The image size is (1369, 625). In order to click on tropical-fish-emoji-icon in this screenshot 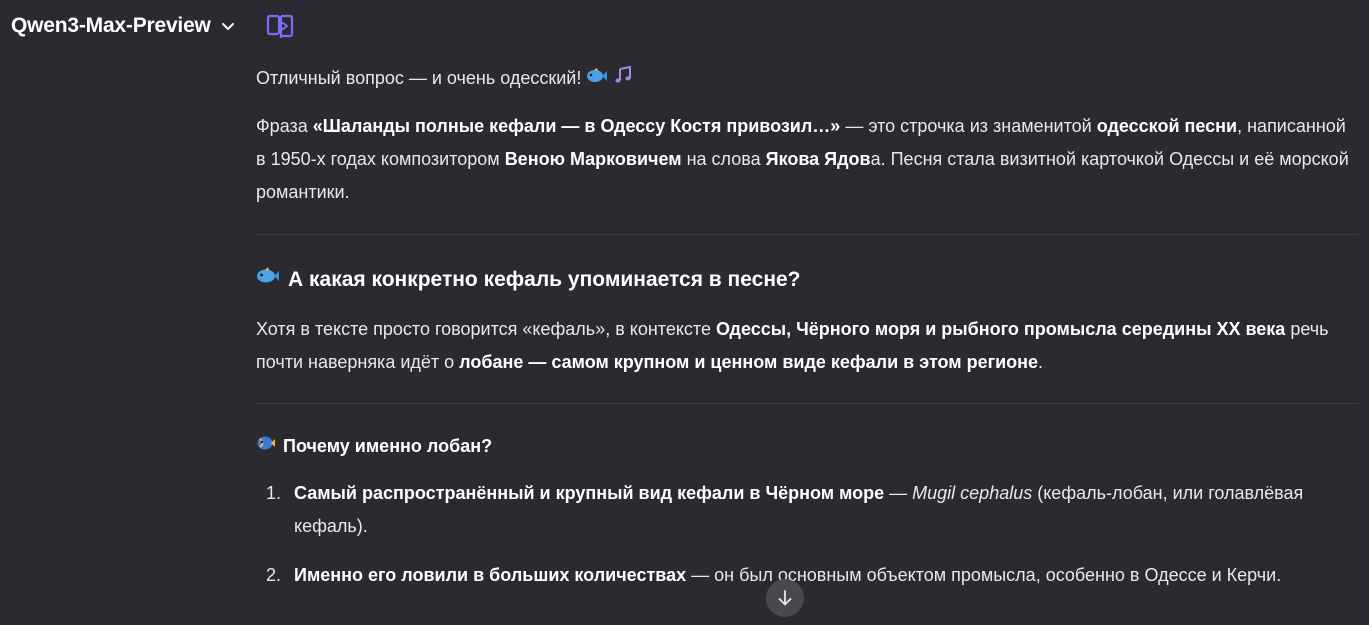, I will do `click(266, 446)`.